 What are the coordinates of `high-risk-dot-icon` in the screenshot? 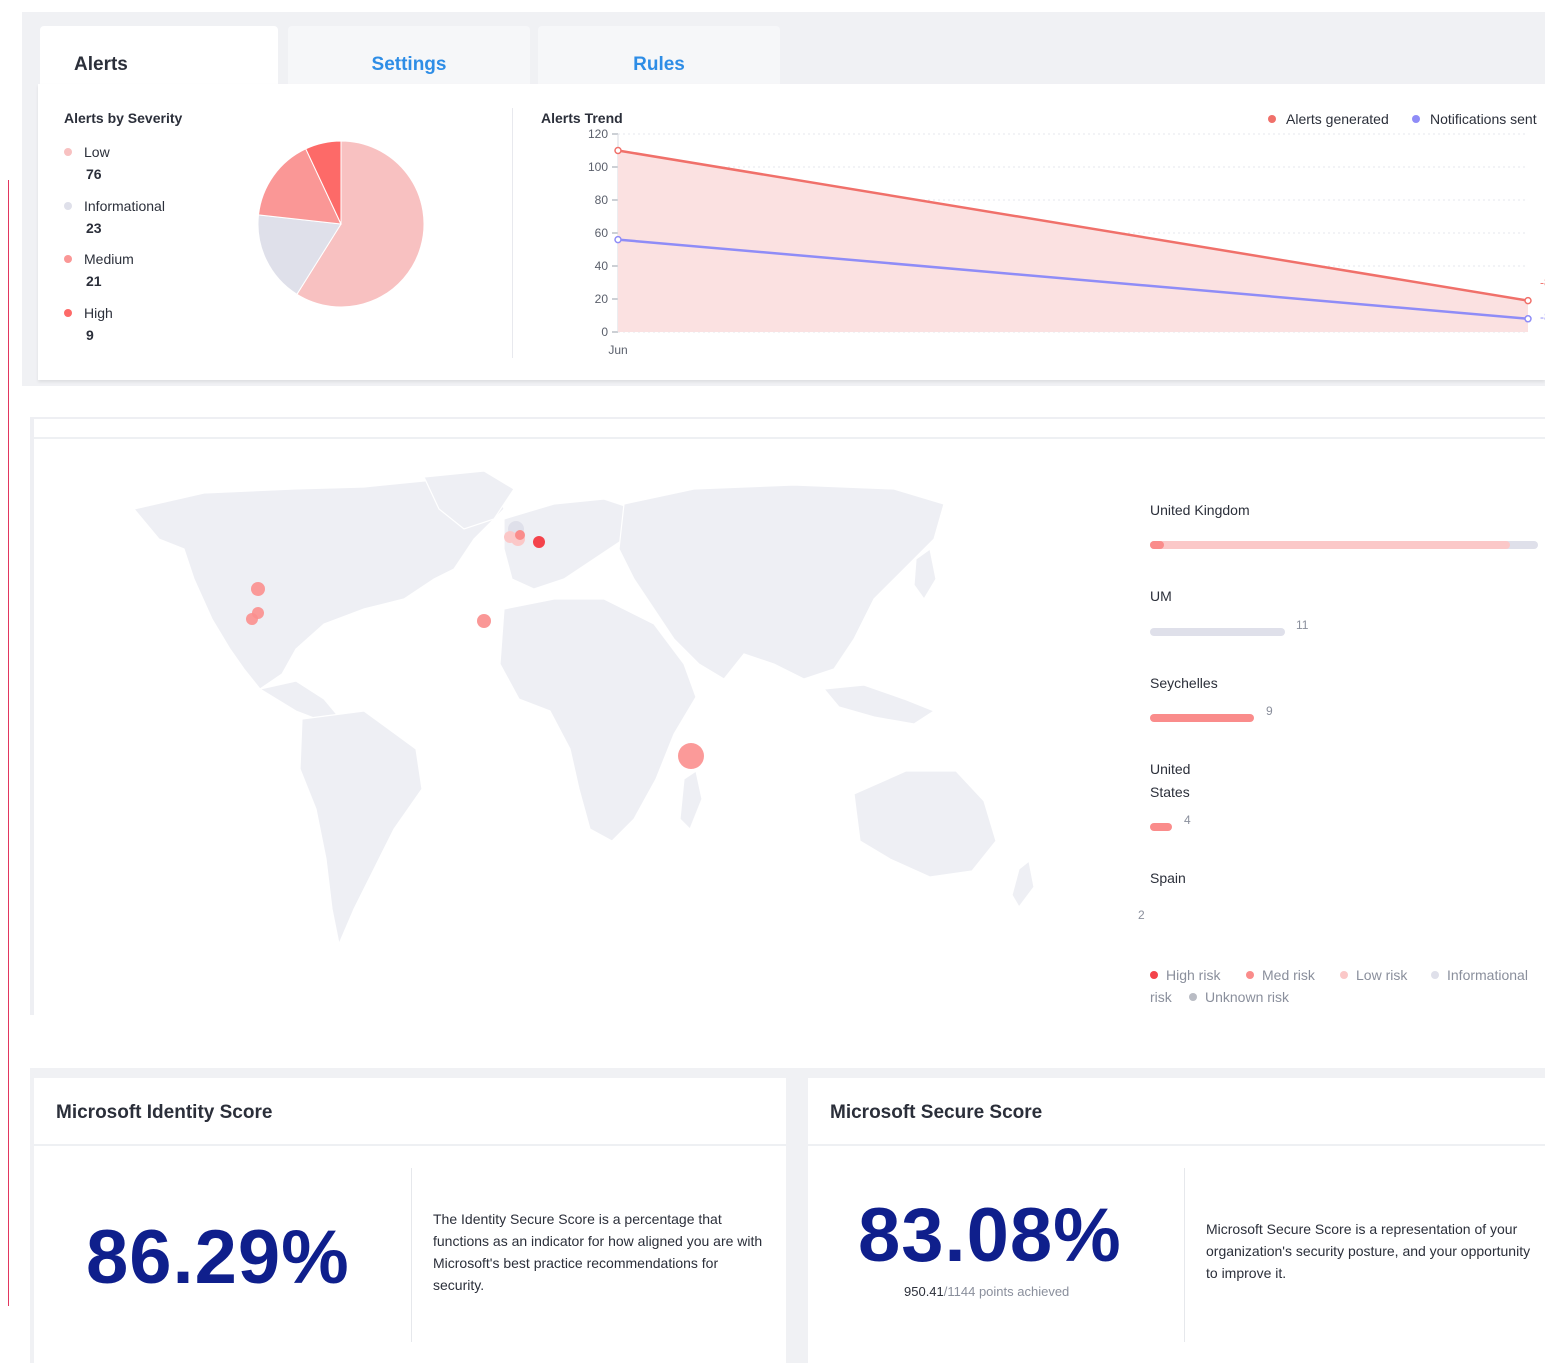 It's located at (1154, 975).